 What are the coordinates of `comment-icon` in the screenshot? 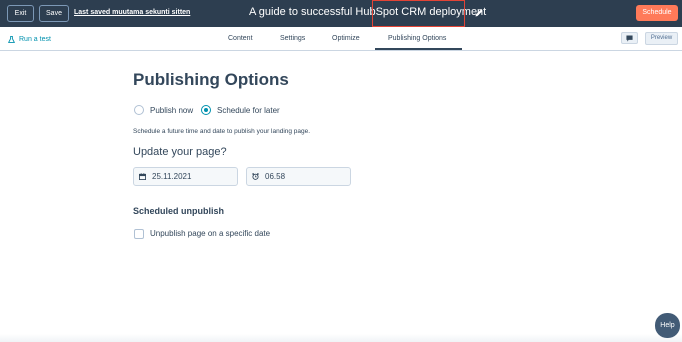 It's located at (629, 38).